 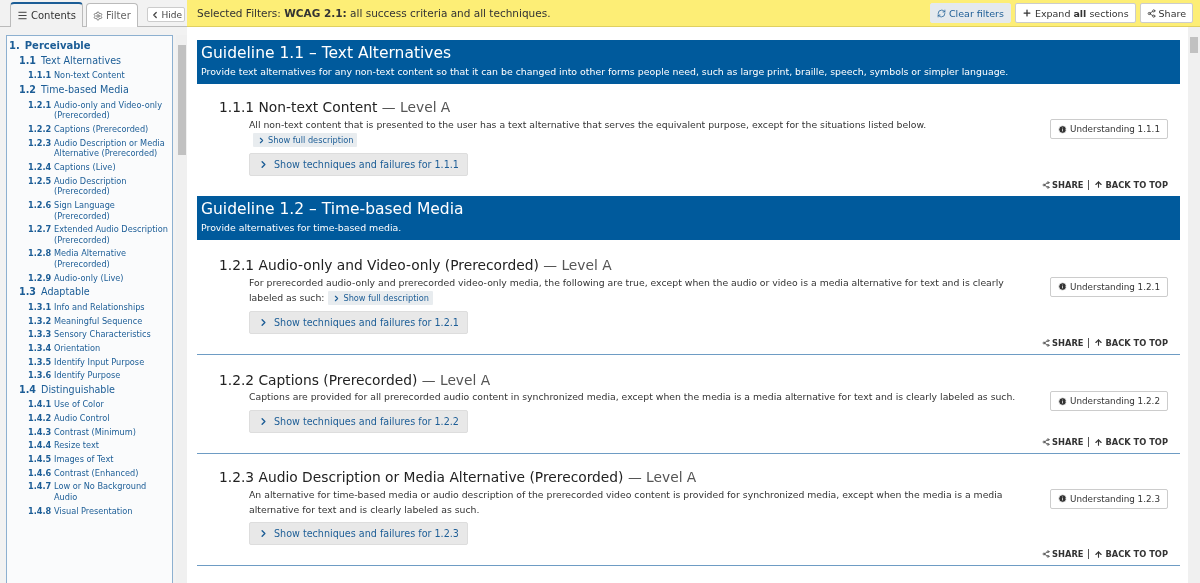 I want to click on sidebar-tab: Filter, so click(x=112, y=15).